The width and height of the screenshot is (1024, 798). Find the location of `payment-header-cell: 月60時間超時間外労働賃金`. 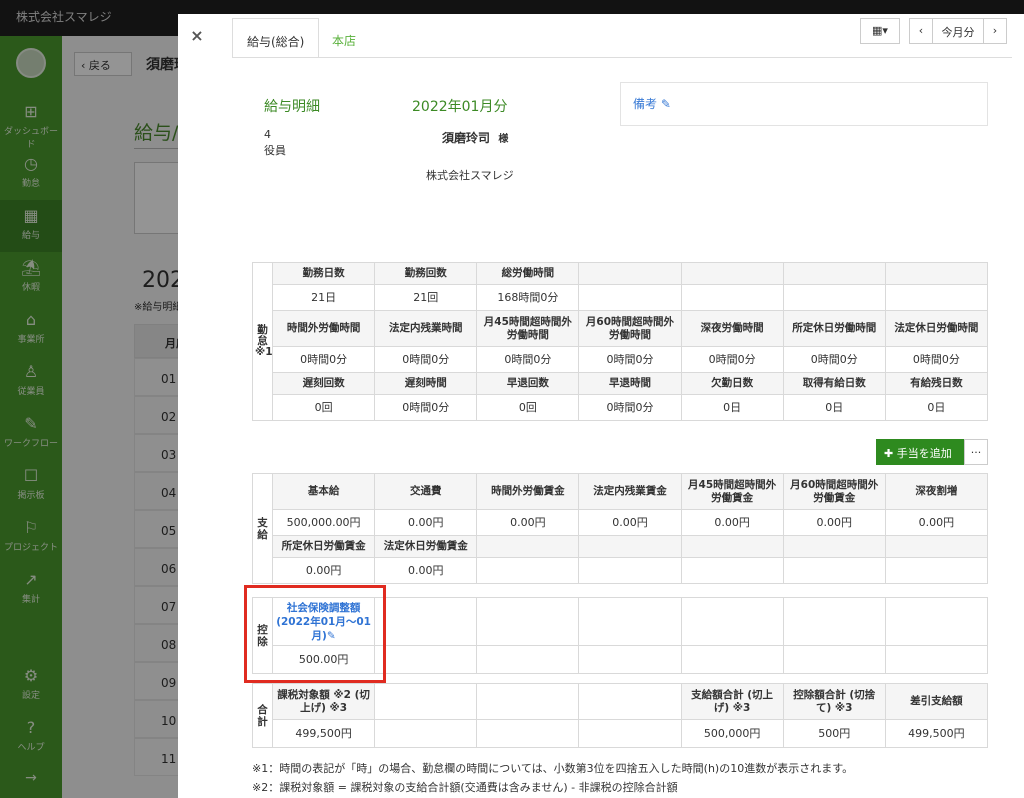

payment-header-cell: 月60時間超時間外労働賃金 is located at coordinates (834, 491).